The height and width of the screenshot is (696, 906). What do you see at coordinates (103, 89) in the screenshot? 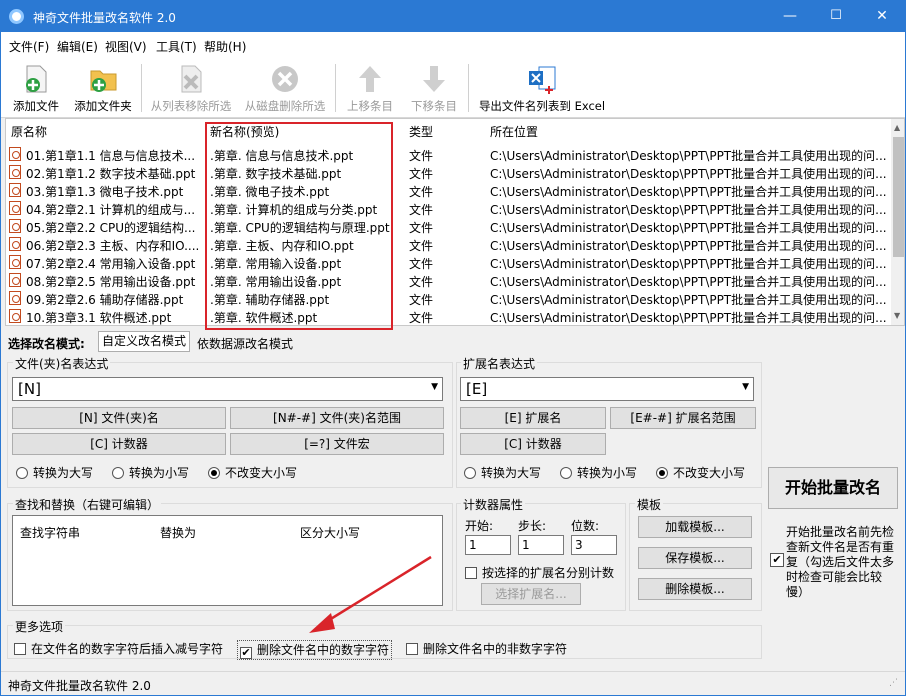
I see `add-folder-button: 添加文件夹` at bounding box center [103, 89].